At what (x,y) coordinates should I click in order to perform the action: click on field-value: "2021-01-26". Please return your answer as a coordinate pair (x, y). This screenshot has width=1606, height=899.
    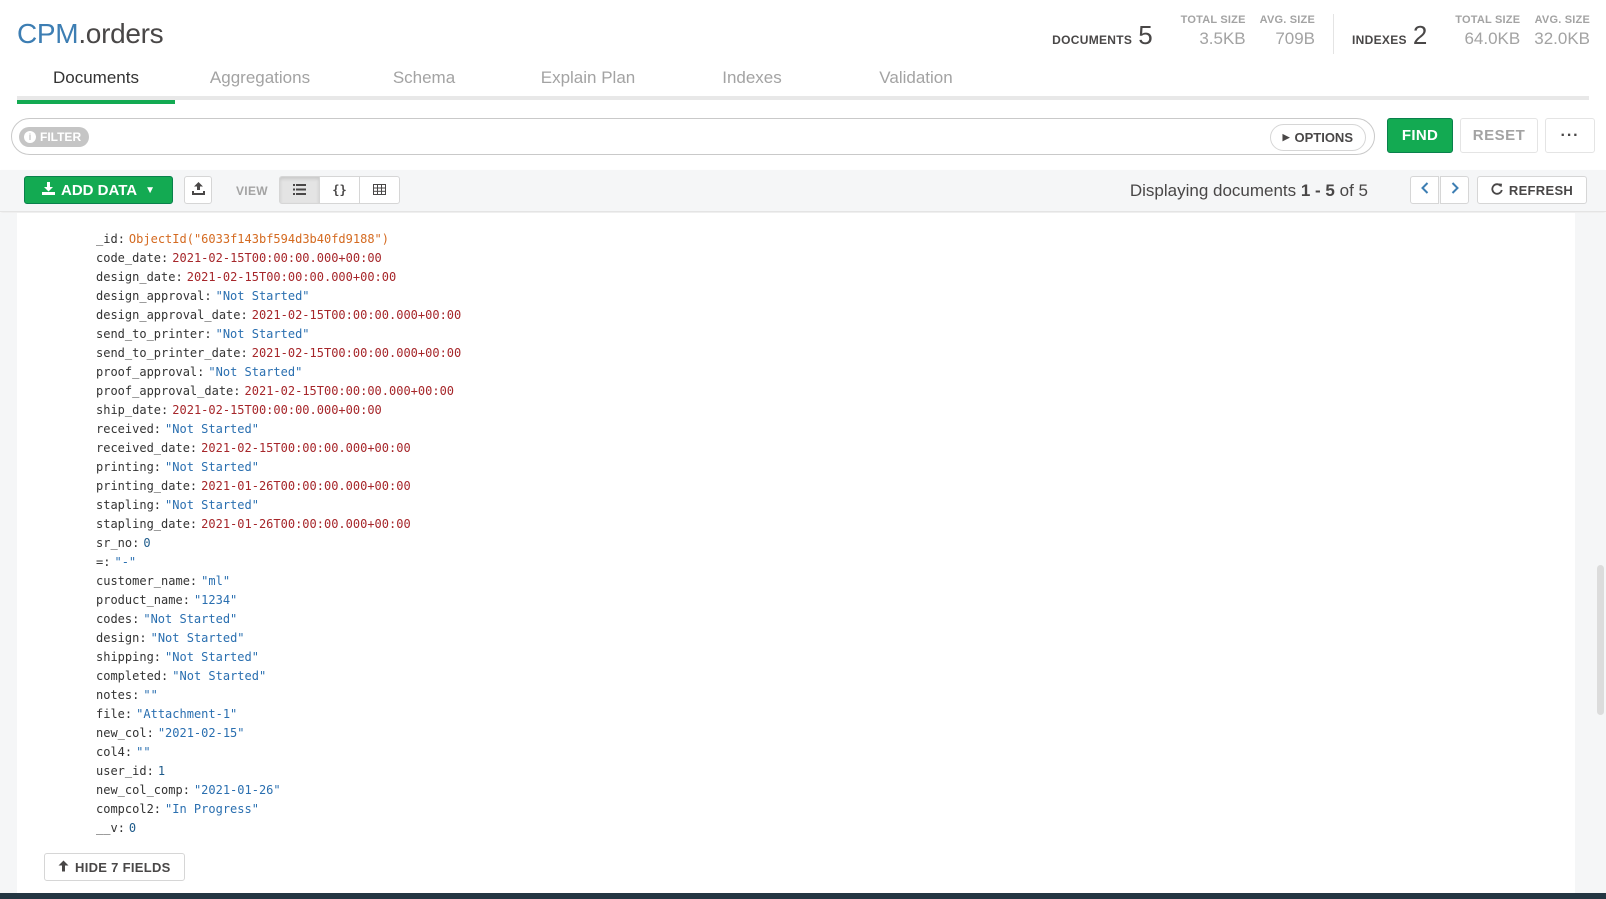
    Looking at the image, I should click on (237, 790).